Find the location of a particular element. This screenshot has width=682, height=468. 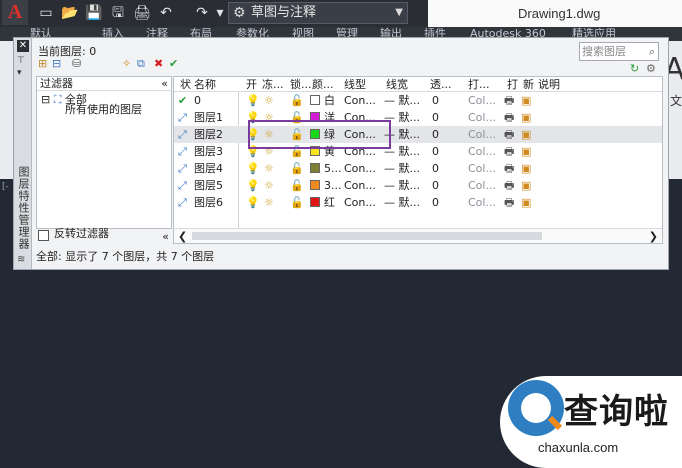

col-linetype: 线型 is located at coordinates (355, 84).